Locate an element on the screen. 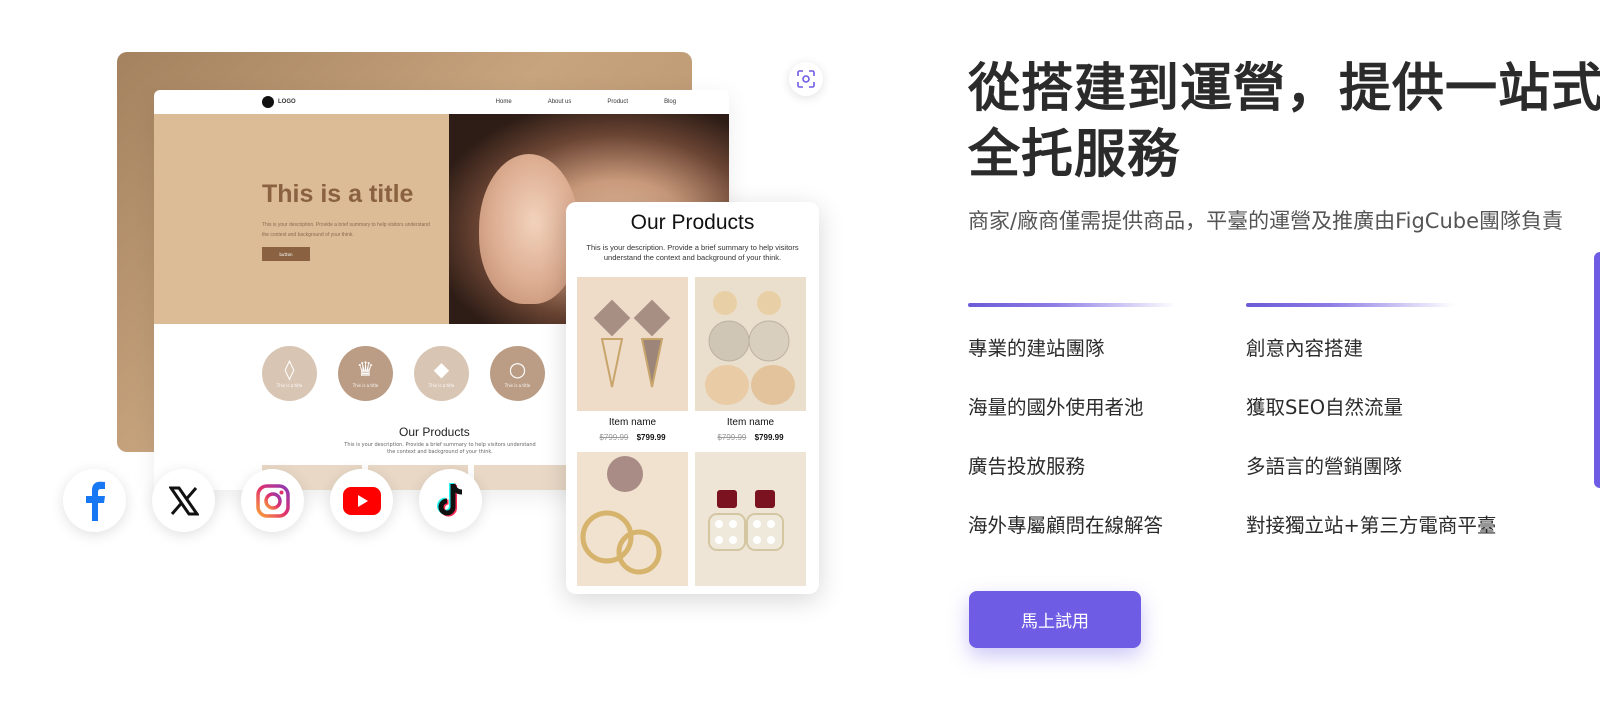 The width and height of the screenshot is (1600, 712). tiktok-icon is located at coordinates (450, 500).